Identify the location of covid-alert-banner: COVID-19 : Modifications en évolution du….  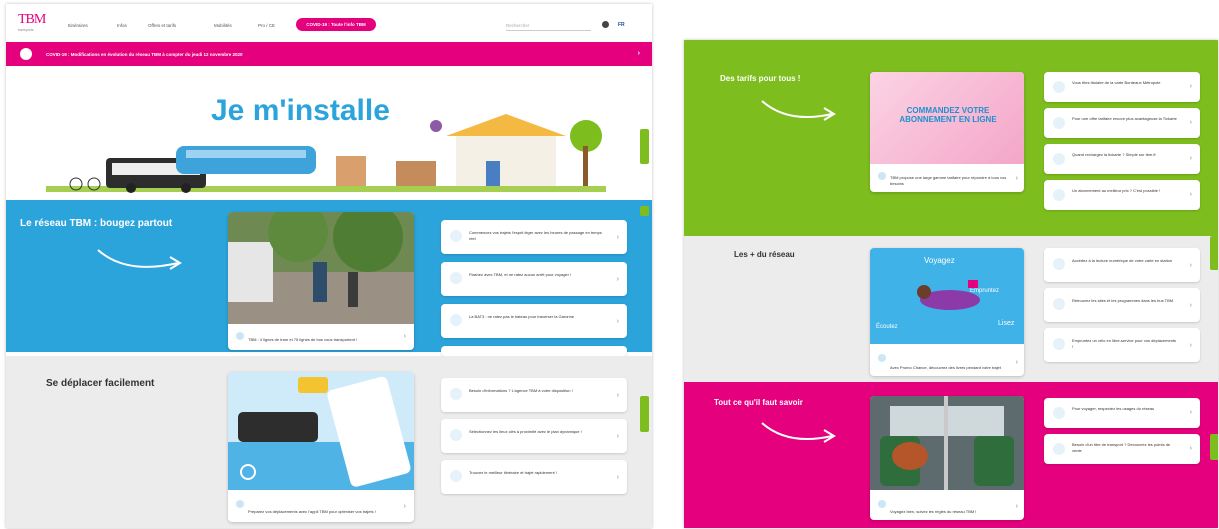
(329, 54).